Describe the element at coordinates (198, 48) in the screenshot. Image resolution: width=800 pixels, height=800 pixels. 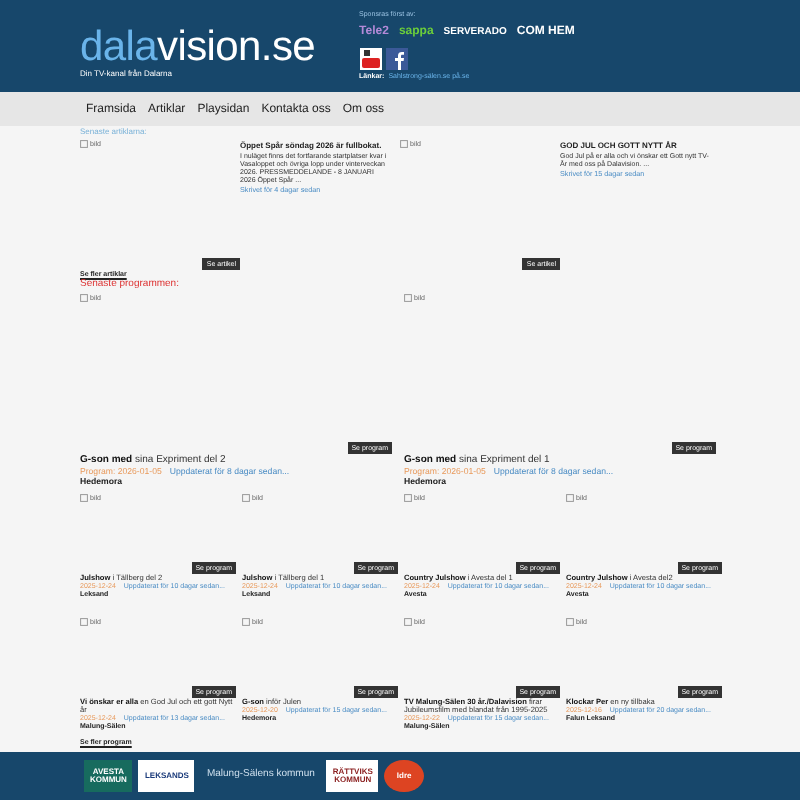
I see `site-logo: dalavision.se` at that location.